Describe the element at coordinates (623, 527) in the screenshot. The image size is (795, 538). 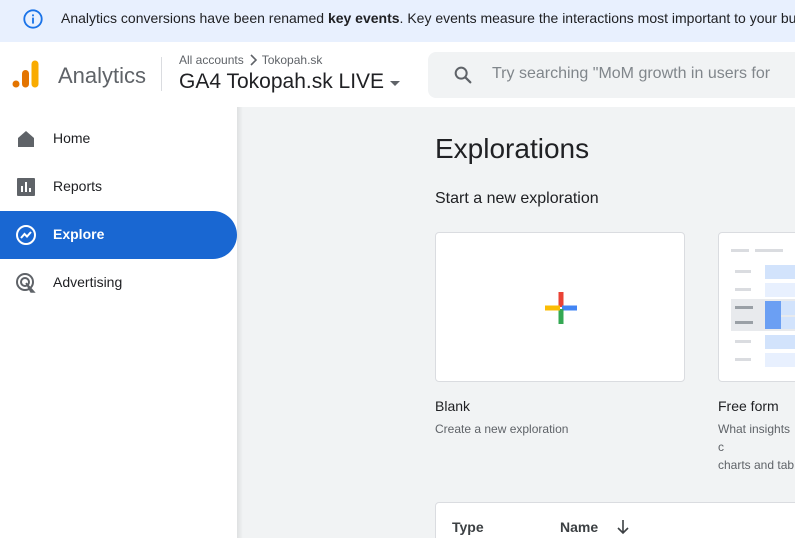
I see `arrow-down-icon` at that location.